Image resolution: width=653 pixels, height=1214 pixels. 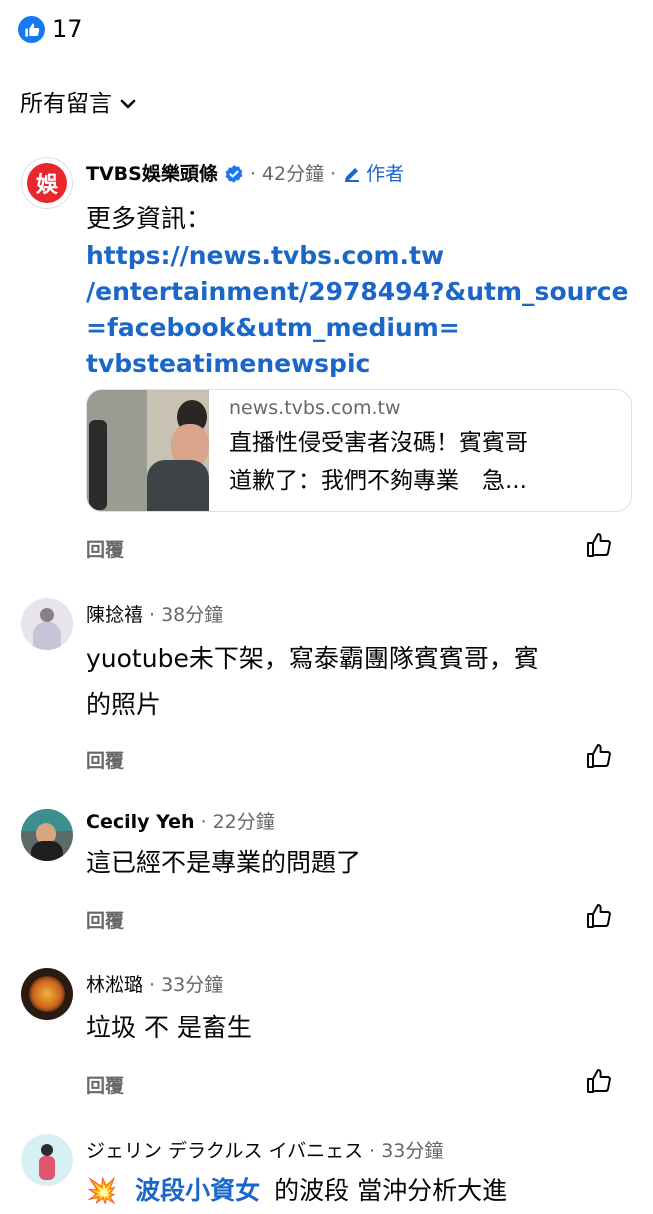 I want to click on verified-badge-icon, so click(x=234, y=174).